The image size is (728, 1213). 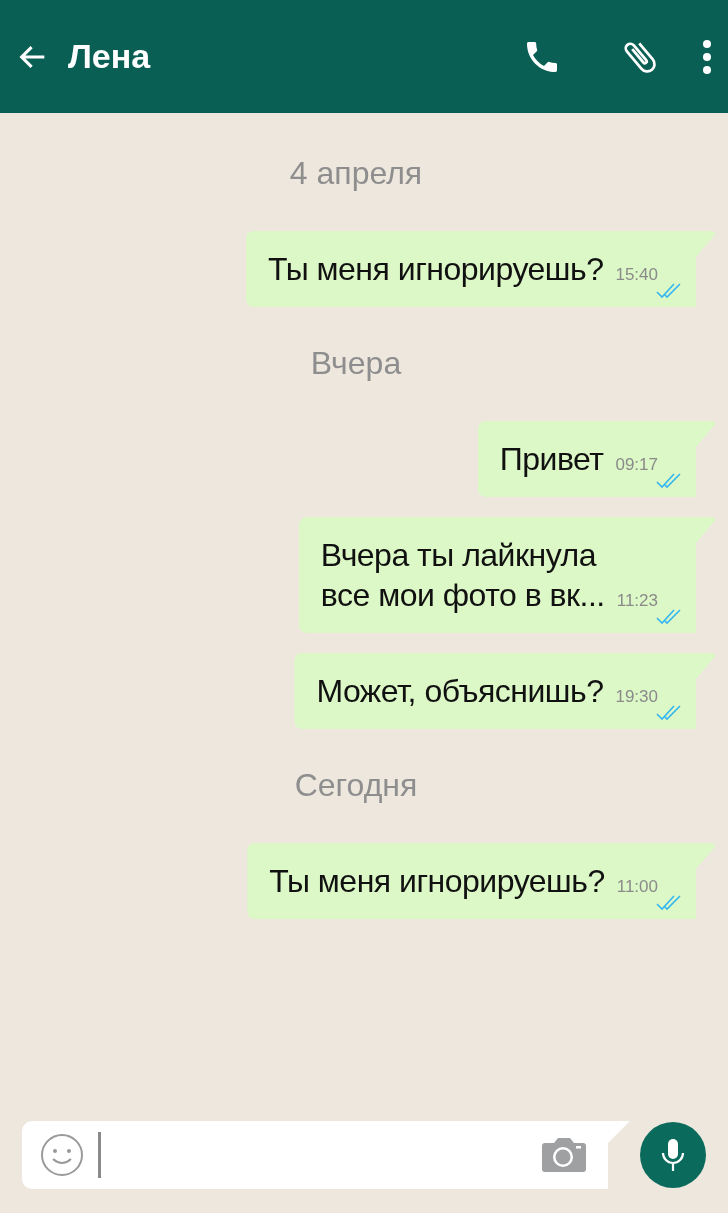 What do you see at coordinates (637, 887) in the screenshot?
I see `message-time: 11:00` at bounding box center [637, 887].